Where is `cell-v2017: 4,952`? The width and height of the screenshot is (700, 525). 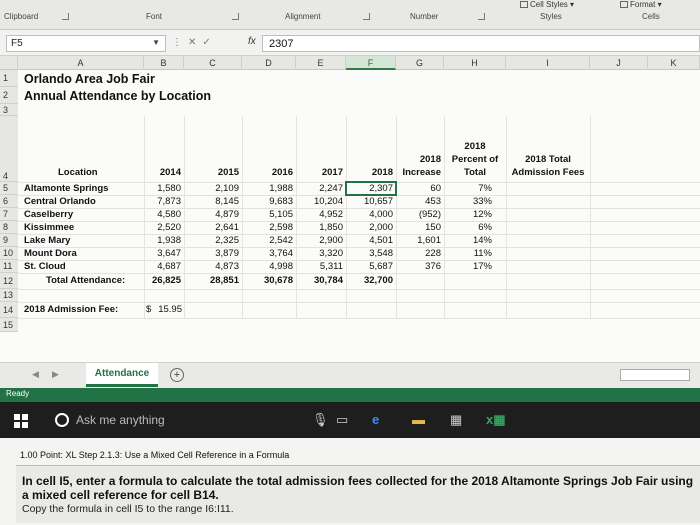
cell-v2017: 4,952 is located at coordinates (319, 214).